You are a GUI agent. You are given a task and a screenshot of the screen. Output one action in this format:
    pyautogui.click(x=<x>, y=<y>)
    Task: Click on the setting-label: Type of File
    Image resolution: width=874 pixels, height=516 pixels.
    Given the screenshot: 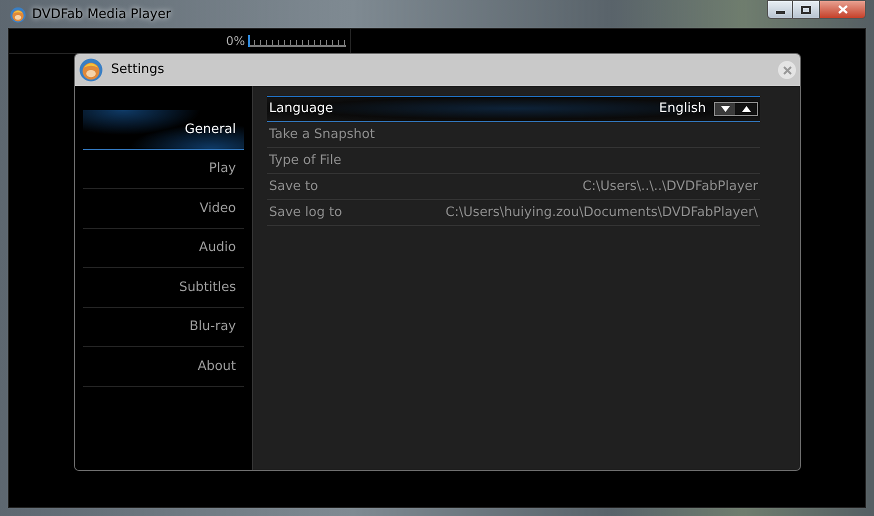 What is the action you would take?
    pyautogui.click(x=305, y=161)
    